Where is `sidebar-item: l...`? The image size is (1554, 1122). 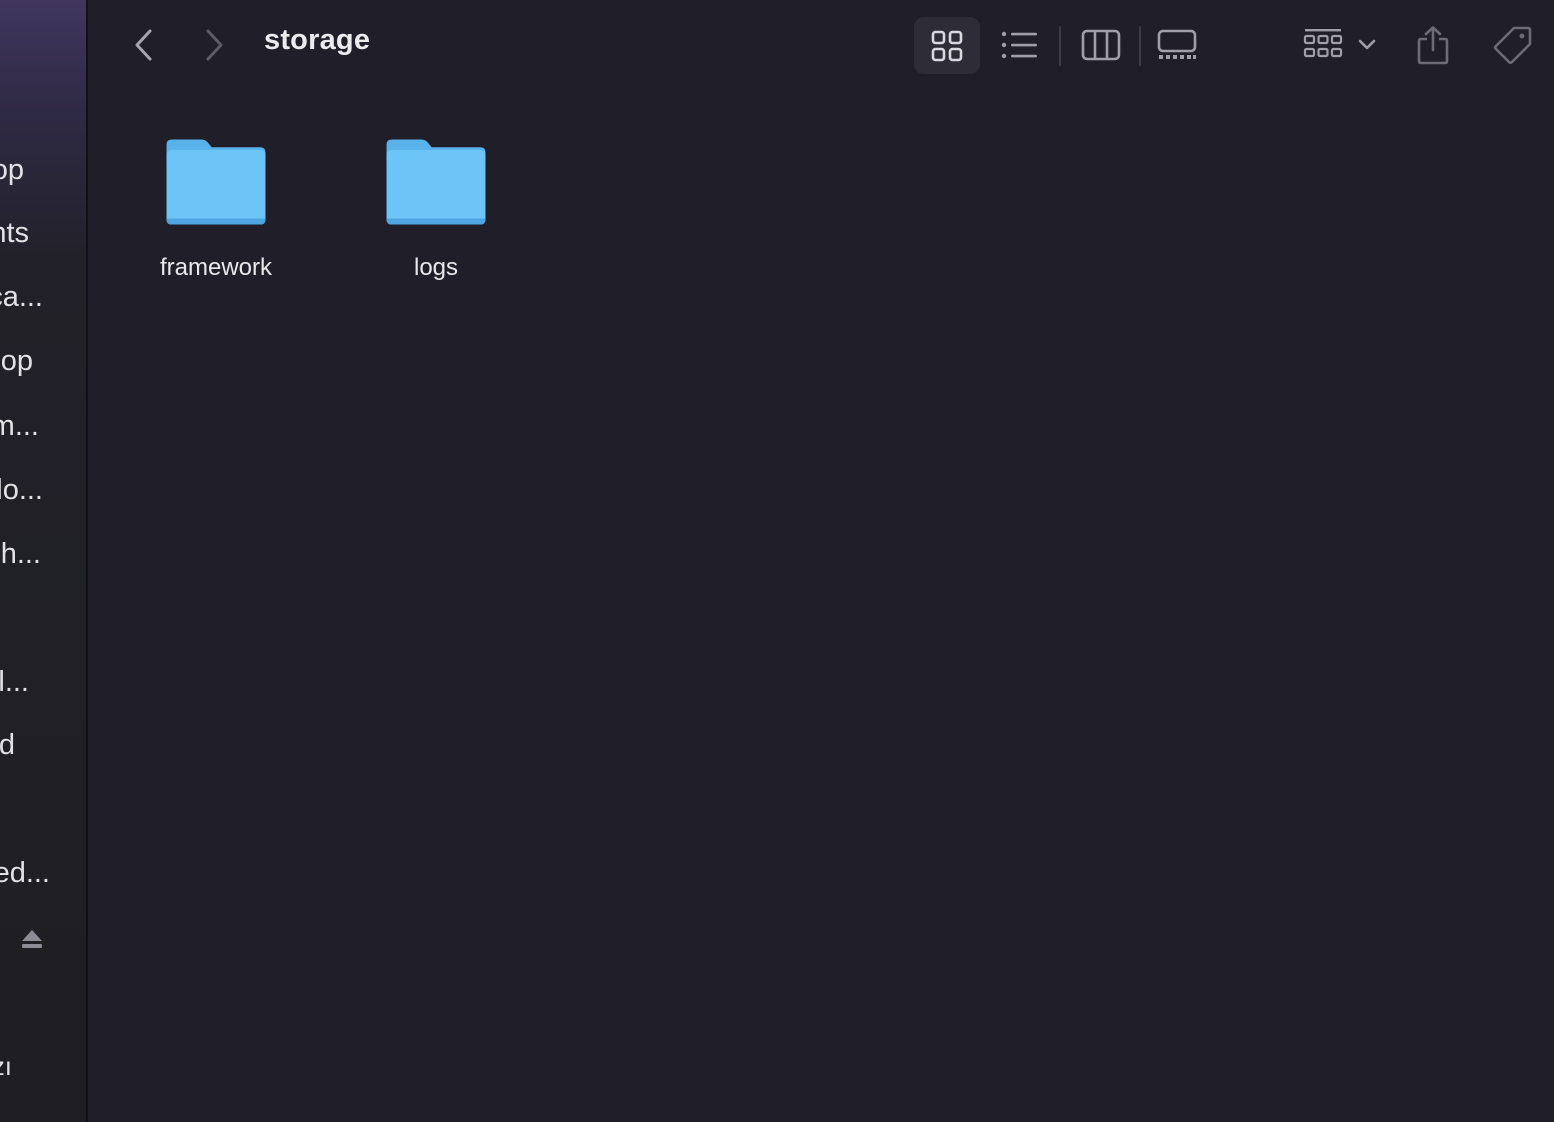 sidebar-item: l... is located at coordinates (14, 682).